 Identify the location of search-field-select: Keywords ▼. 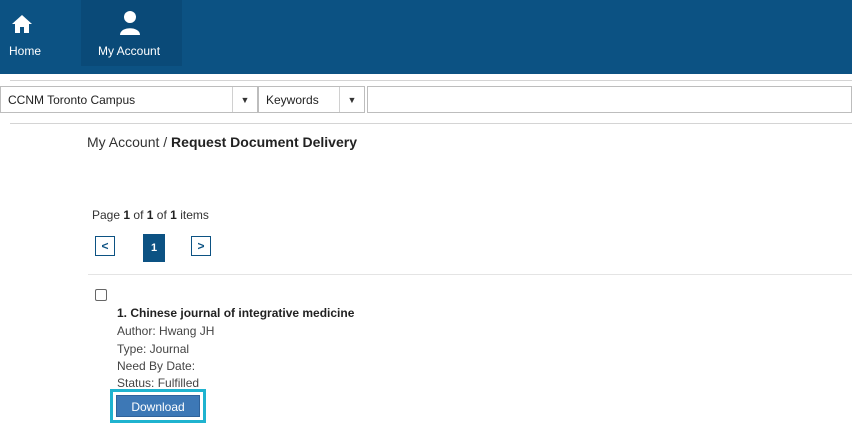
(311, 99).